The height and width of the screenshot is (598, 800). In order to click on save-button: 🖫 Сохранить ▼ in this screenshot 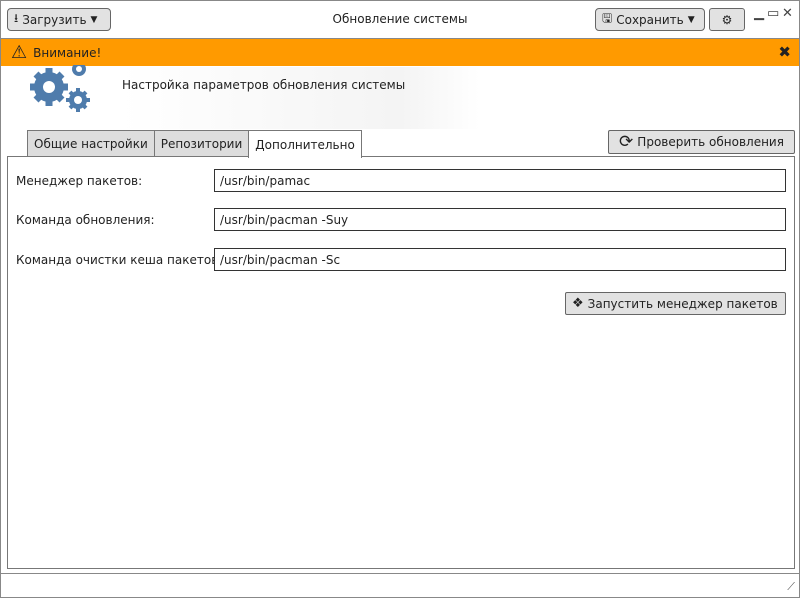, I will do `click(650, 19)`.